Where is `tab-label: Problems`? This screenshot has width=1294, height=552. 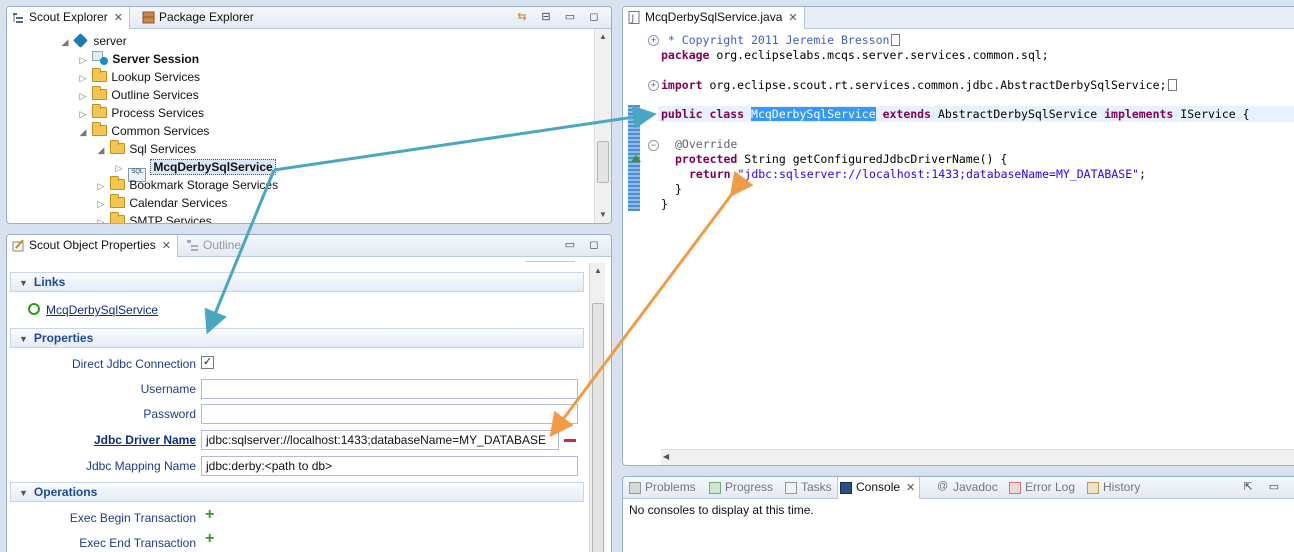 tab-label: Problems is located at coordinates (670, 487).